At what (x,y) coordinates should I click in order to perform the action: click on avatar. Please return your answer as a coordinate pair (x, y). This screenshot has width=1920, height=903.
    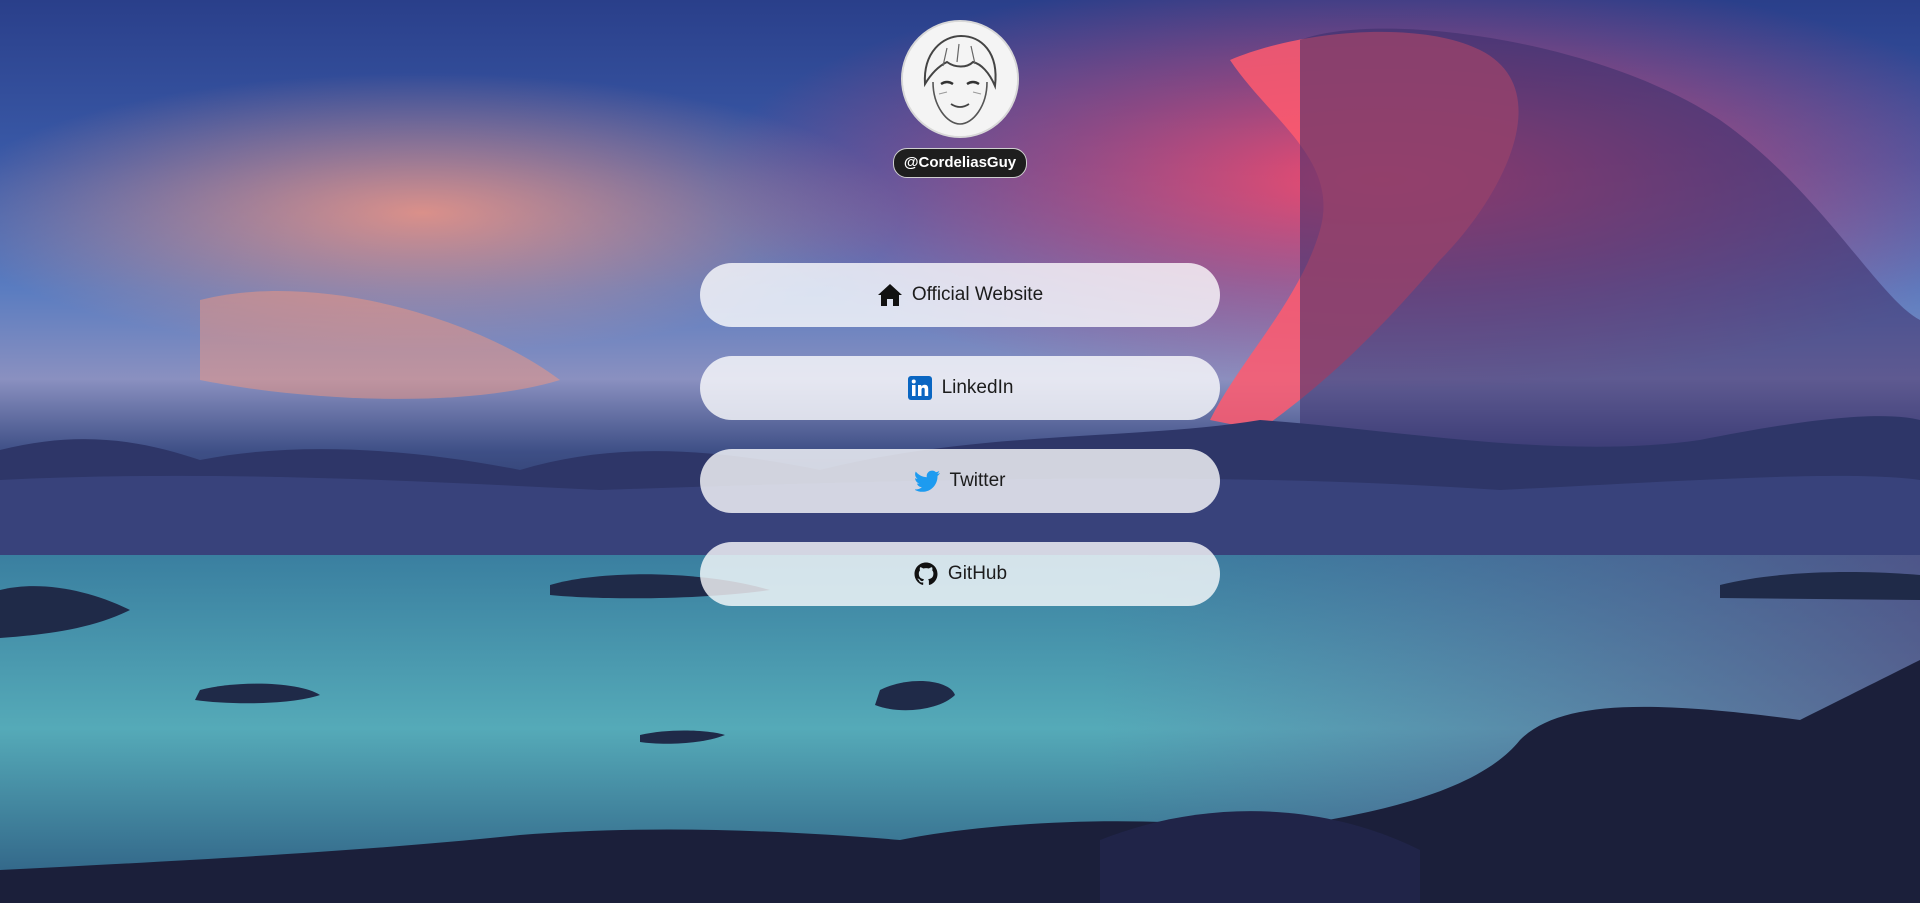
    Looking at the image, I should click on (960, 79).